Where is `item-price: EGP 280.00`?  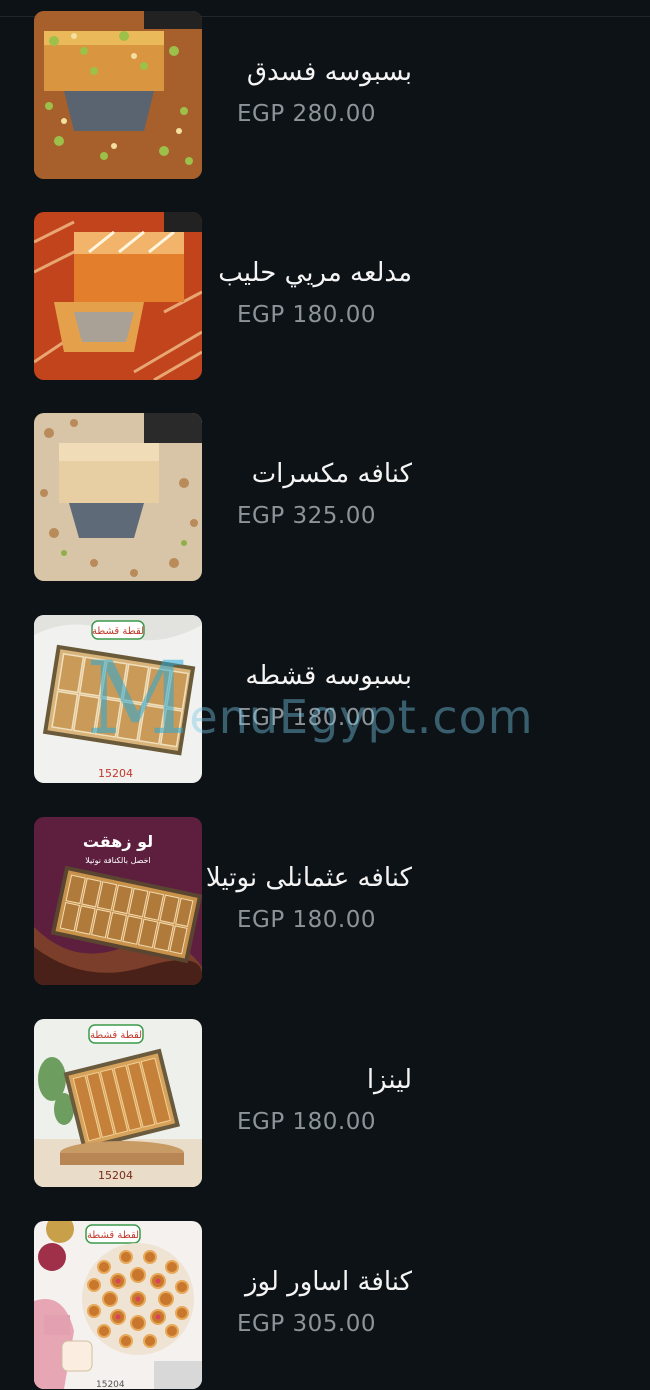 item-price: EGP 280.00 is located at coordinates (307, 114).